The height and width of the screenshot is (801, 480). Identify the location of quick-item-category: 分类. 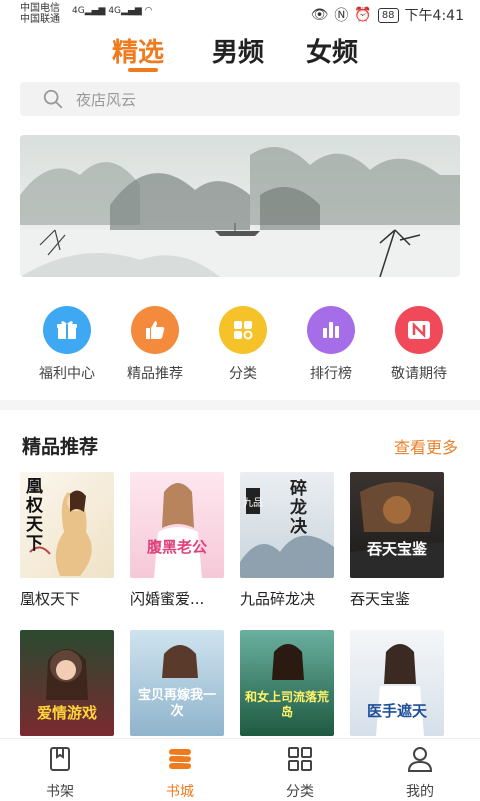
(243, 344).